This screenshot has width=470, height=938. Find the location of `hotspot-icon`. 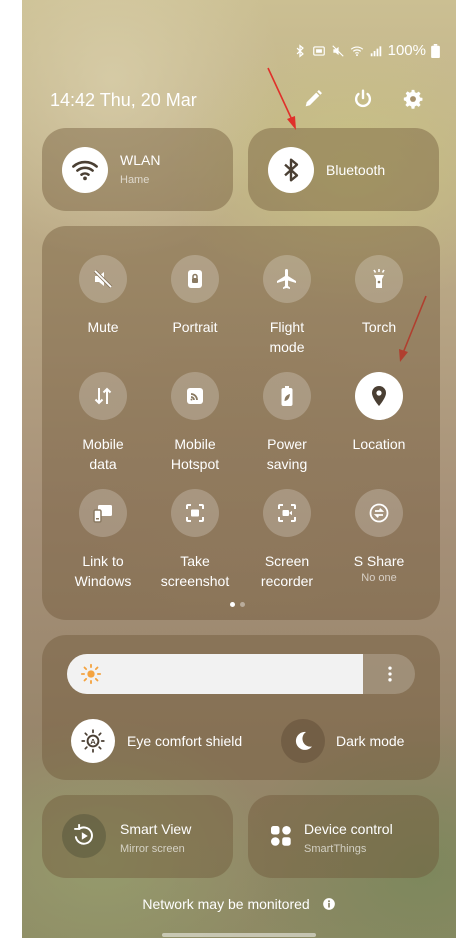

hotspot-icon is located at coordinates (195, 396).